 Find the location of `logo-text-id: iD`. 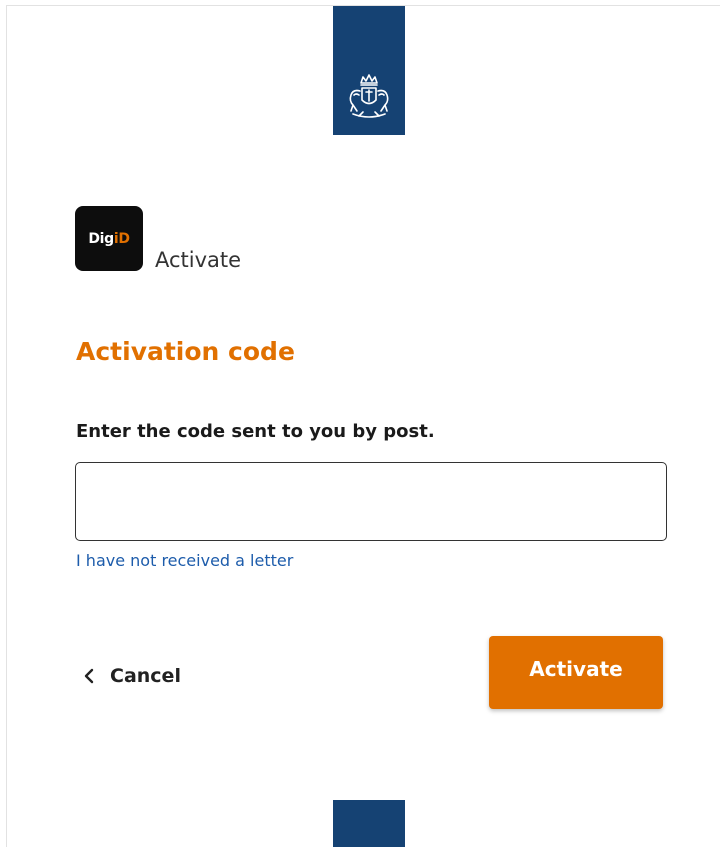

logo-text-id: iD is located at coordinates (121, 238).